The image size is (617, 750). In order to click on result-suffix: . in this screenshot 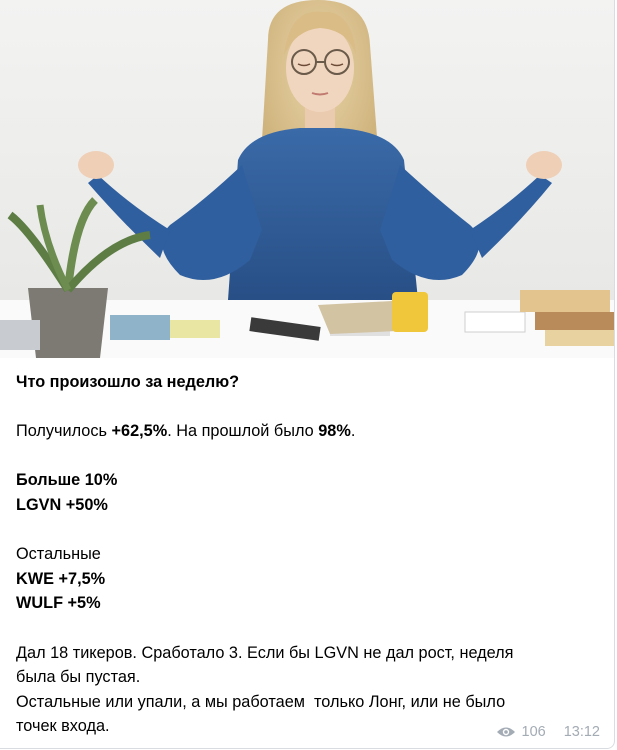, I will do `click(353, 431)`.